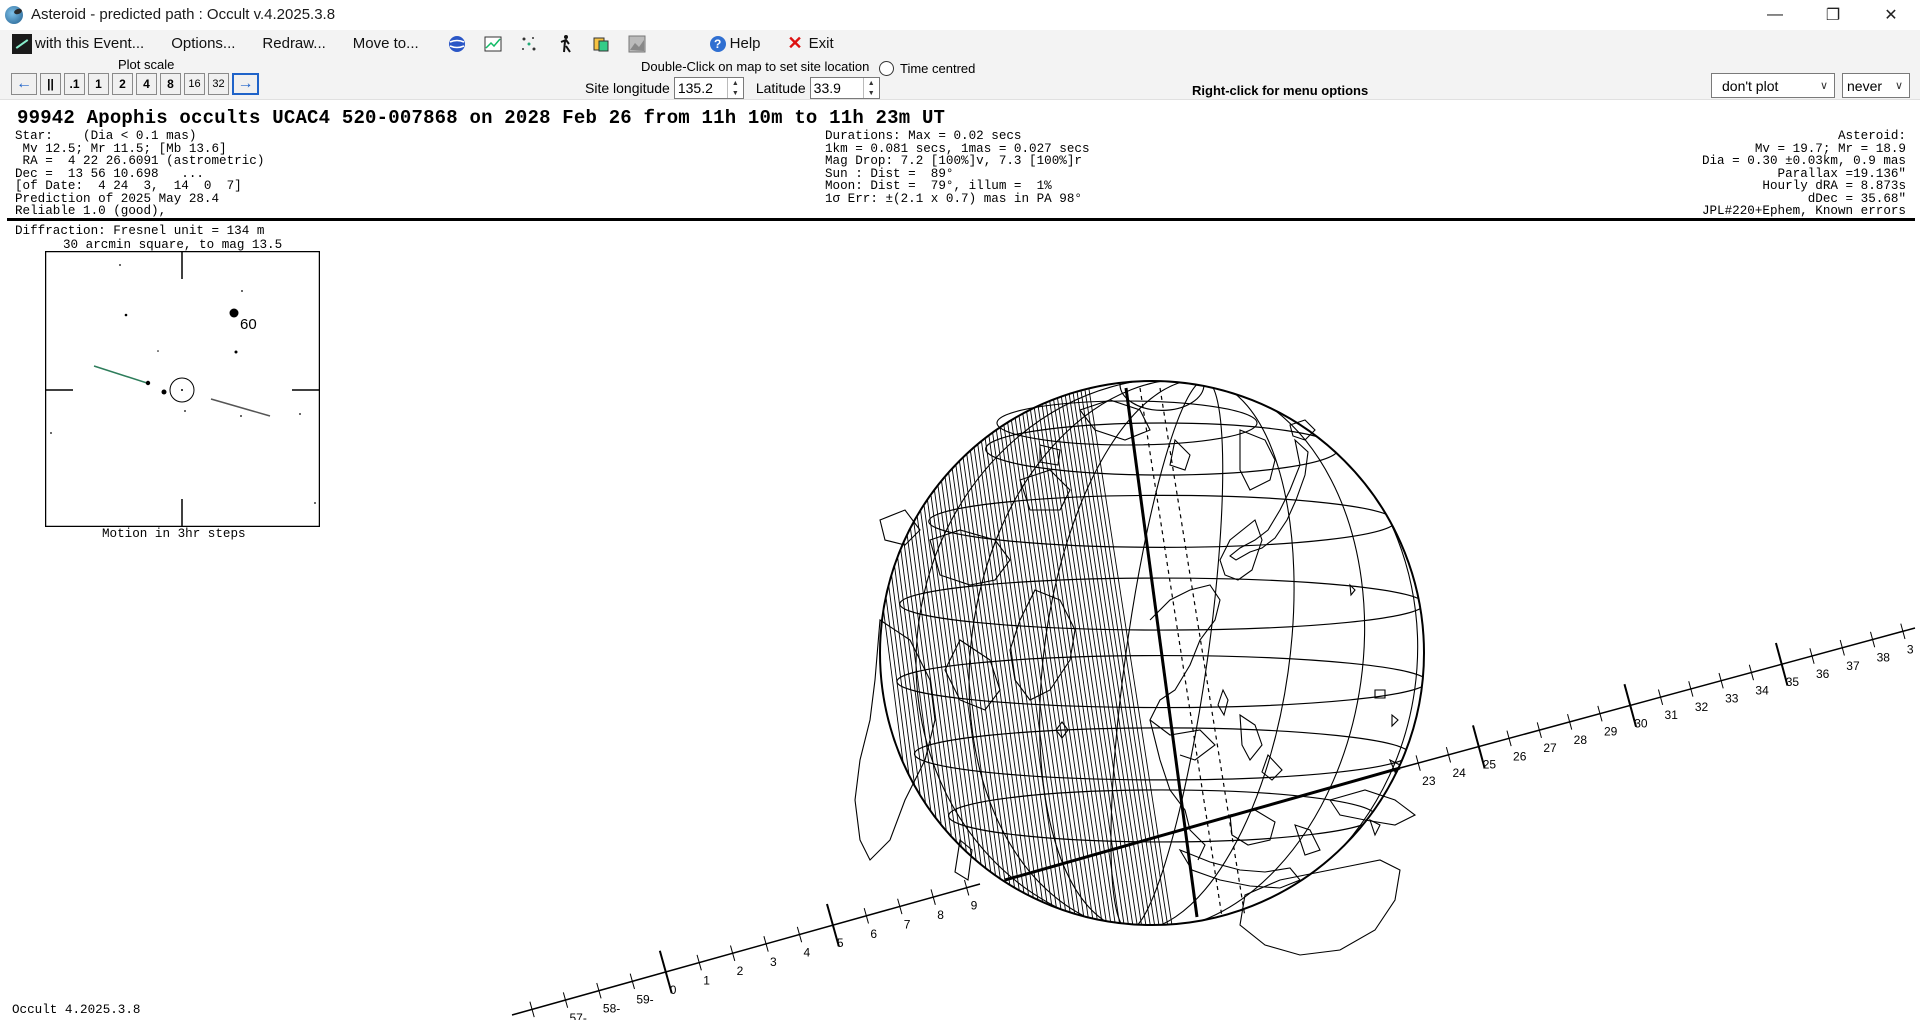  Describe the element at coordinates (218, 84) in the screenshot. I see `scale-button-32: 32` at that location.